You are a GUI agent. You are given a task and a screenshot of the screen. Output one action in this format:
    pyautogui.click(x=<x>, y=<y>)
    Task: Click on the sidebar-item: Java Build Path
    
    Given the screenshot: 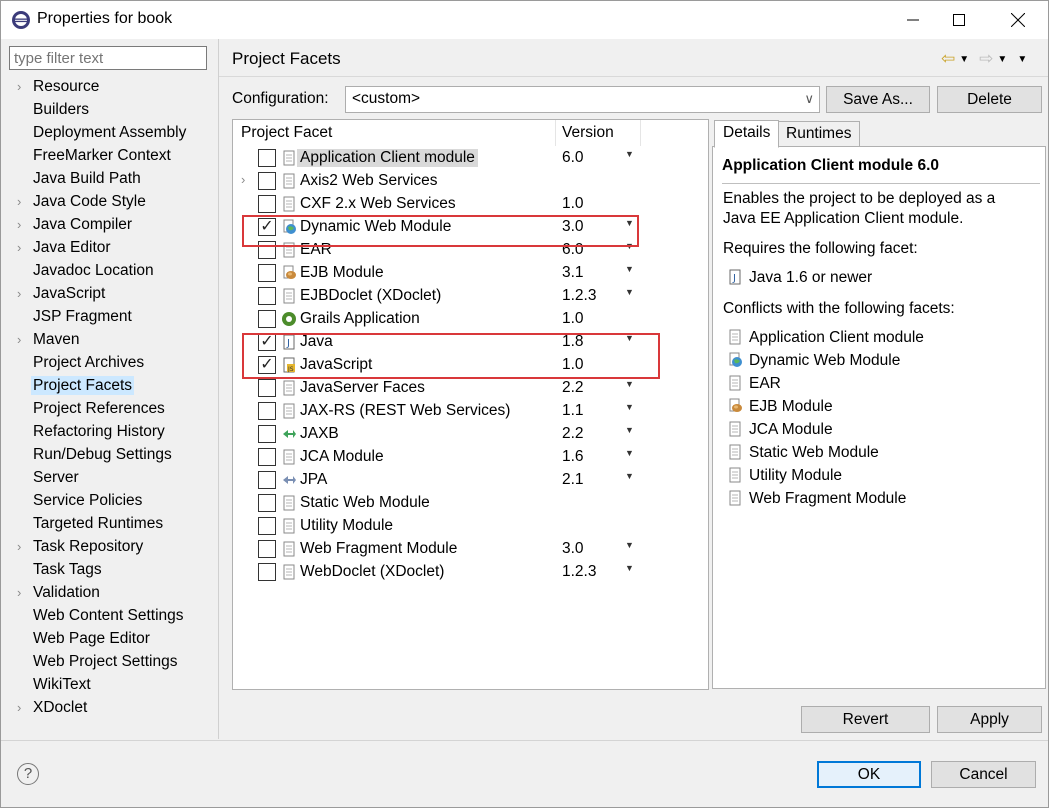 What is the action you would take?
    pyautogui.click(x=113, y=178)
    